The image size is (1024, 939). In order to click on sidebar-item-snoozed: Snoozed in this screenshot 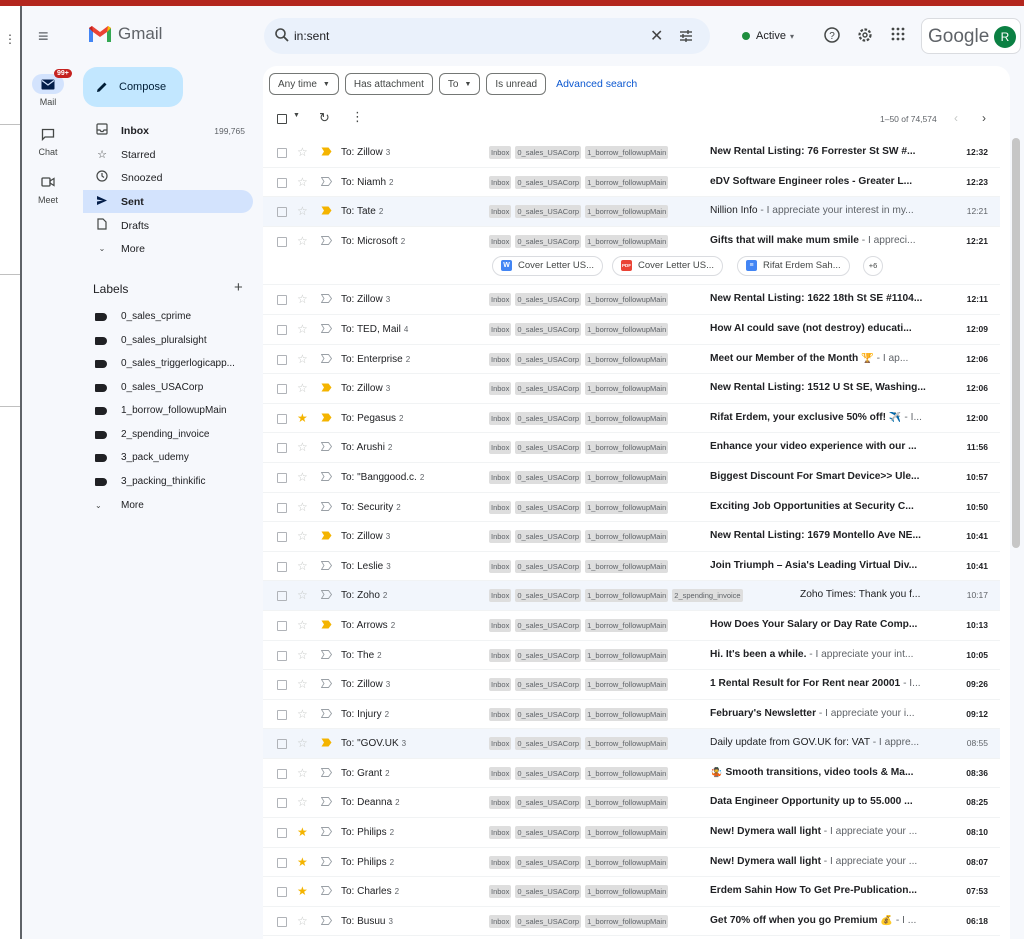, I will do `click(168, 177)`.